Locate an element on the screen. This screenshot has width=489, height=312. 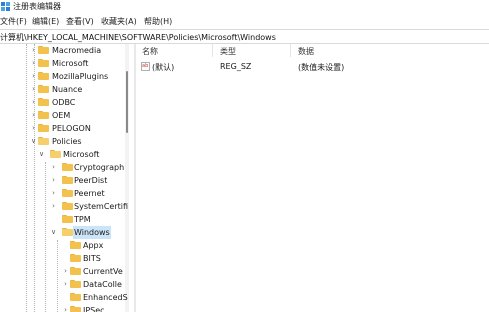
tree-item-label: TPM is located at coordinates (82, 219).